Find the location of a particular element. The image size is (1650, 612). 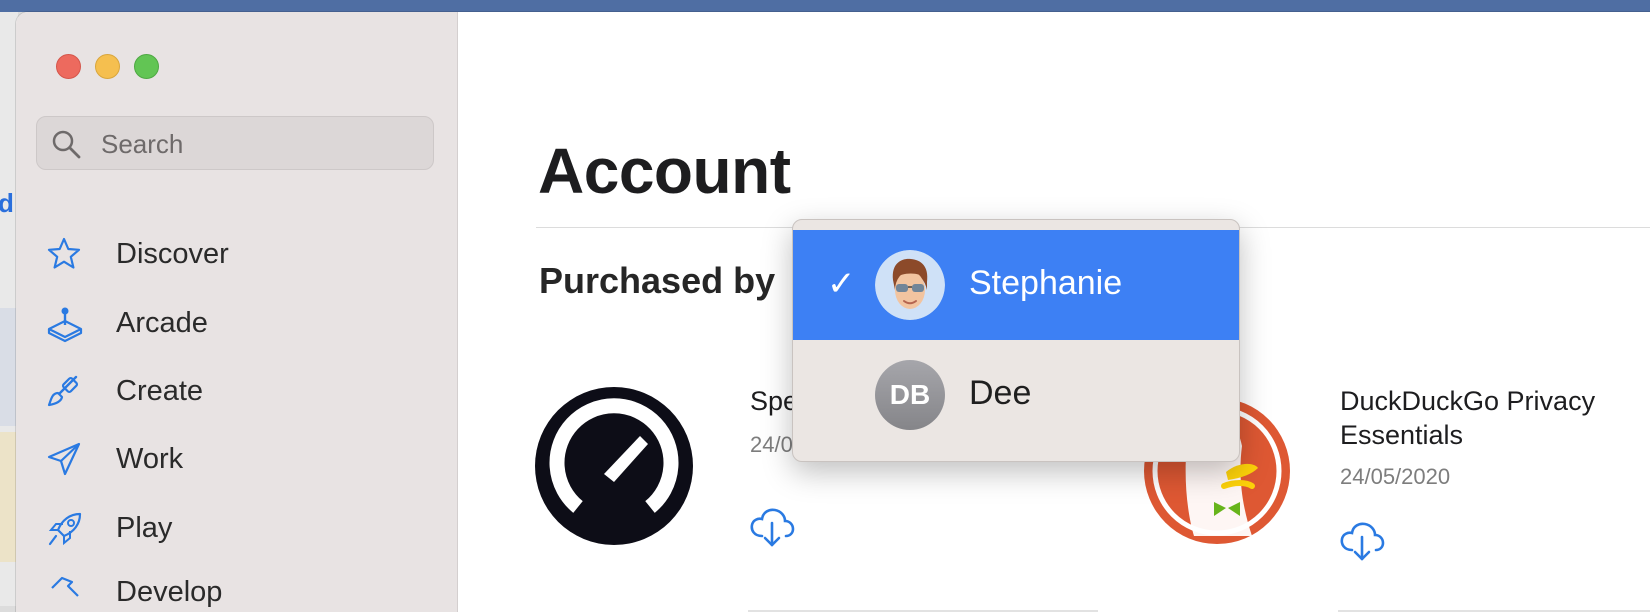

account-name: Stephanie is located at coordinates (1046, 283).